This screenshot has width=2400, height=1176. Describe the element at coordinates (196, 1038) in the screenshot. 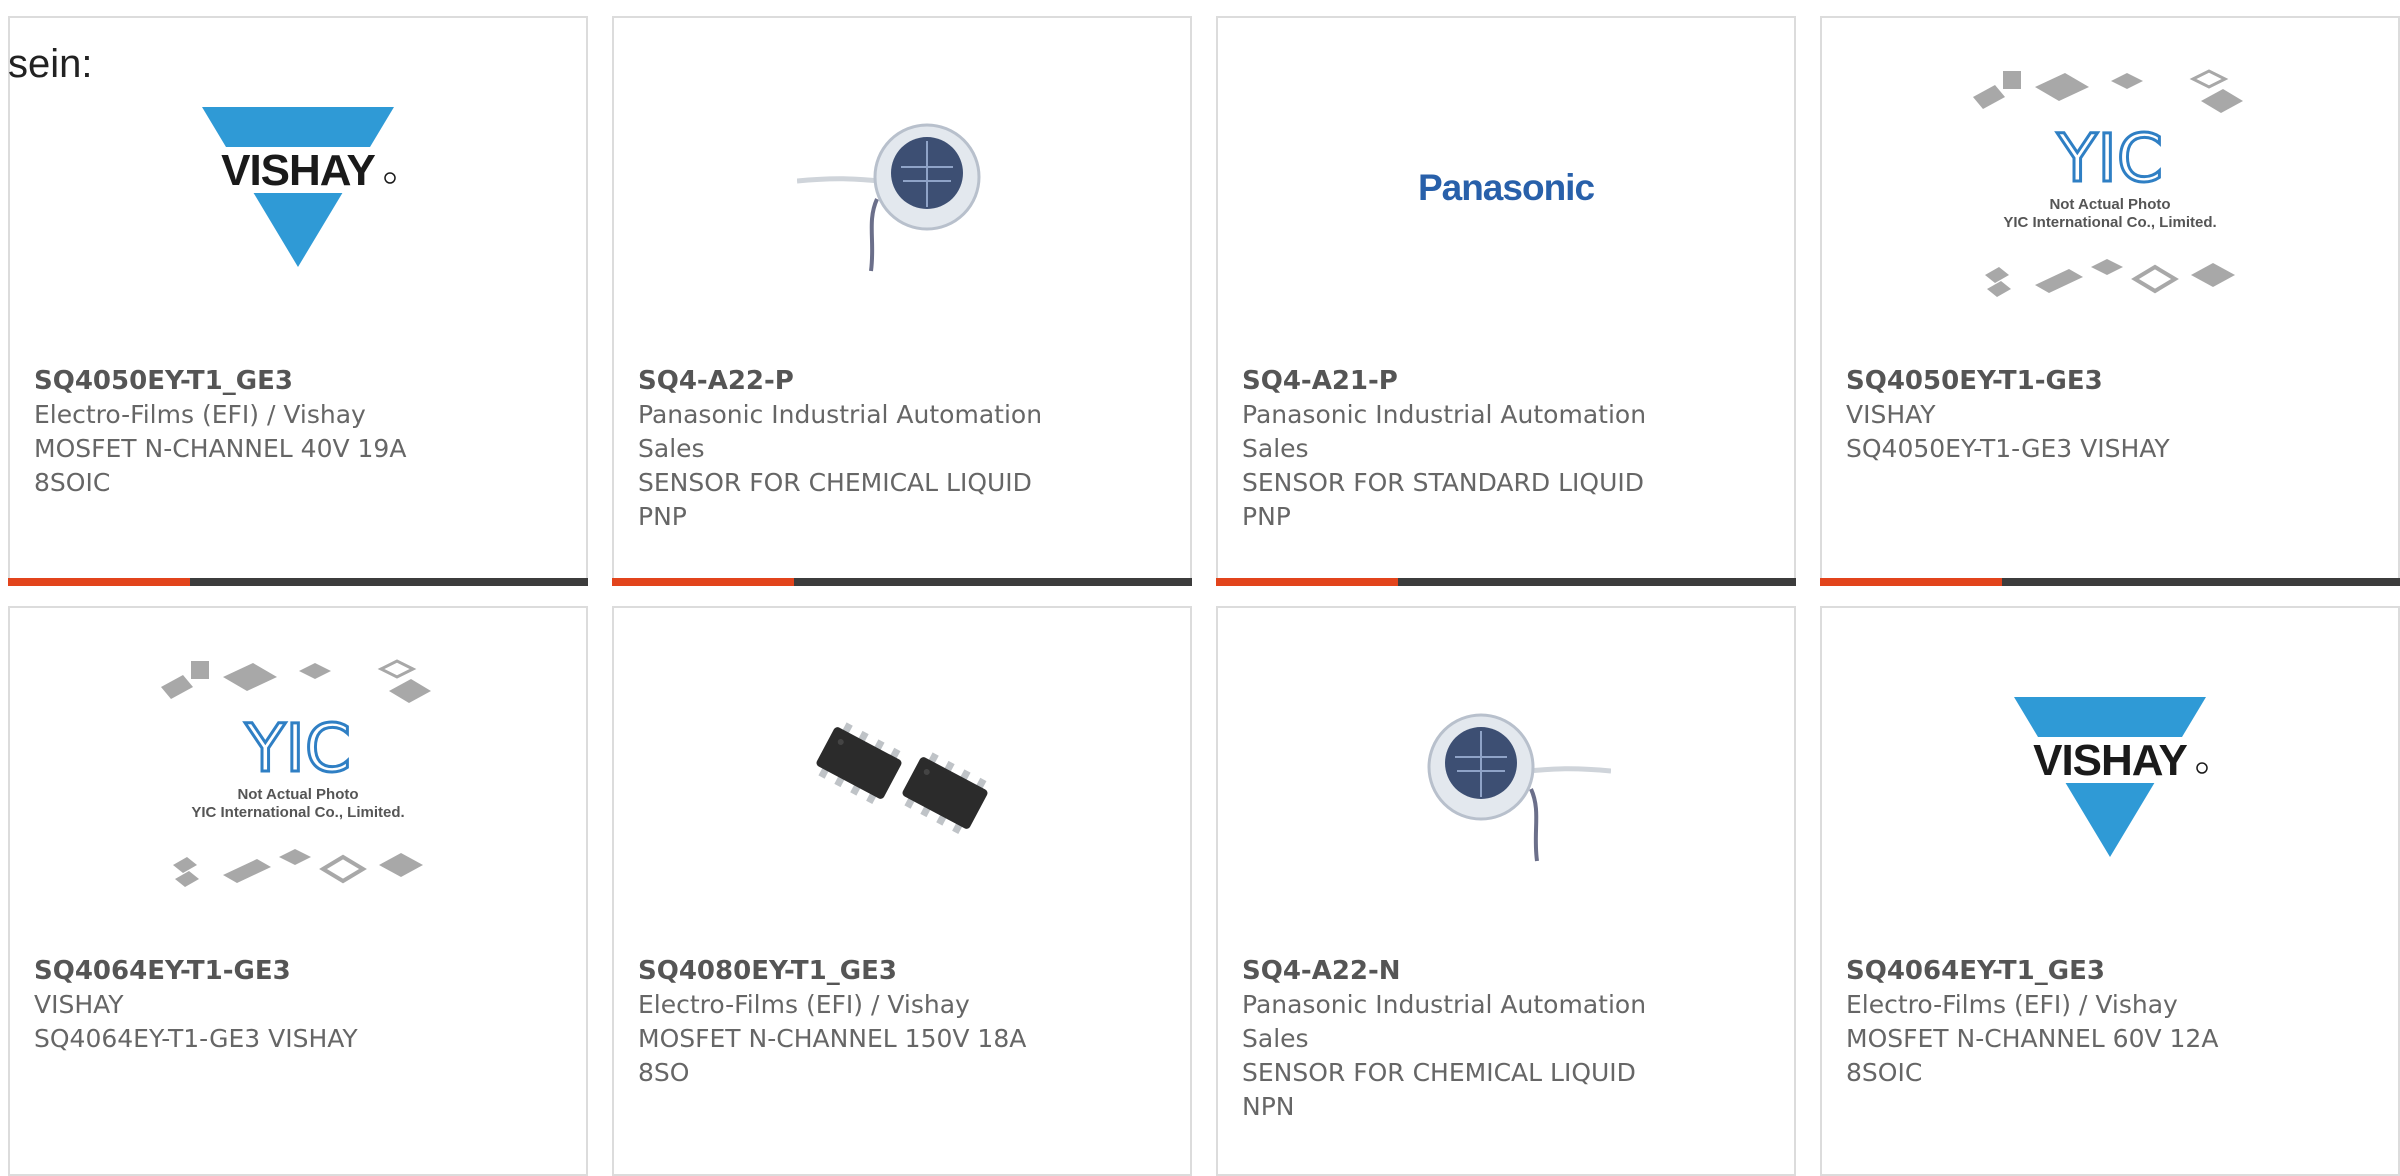

I see `description: SQ4064EY-T1-GE3 VISHAY` at that location.